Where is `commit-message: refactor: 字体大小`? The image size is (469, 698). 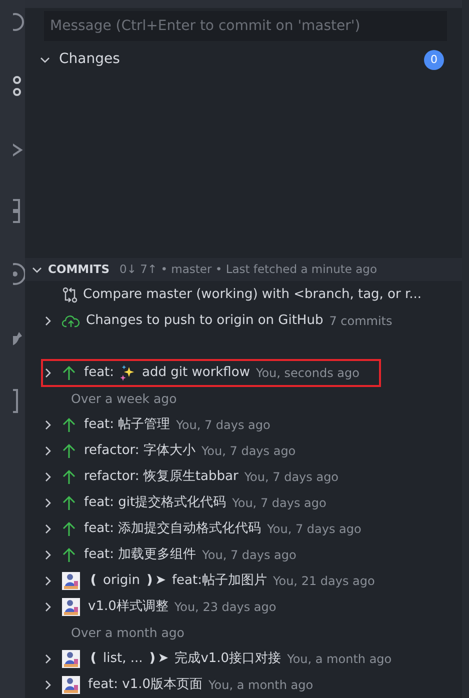 commit-message: refactor: 字体大小 is located at coordinates (140, 451).